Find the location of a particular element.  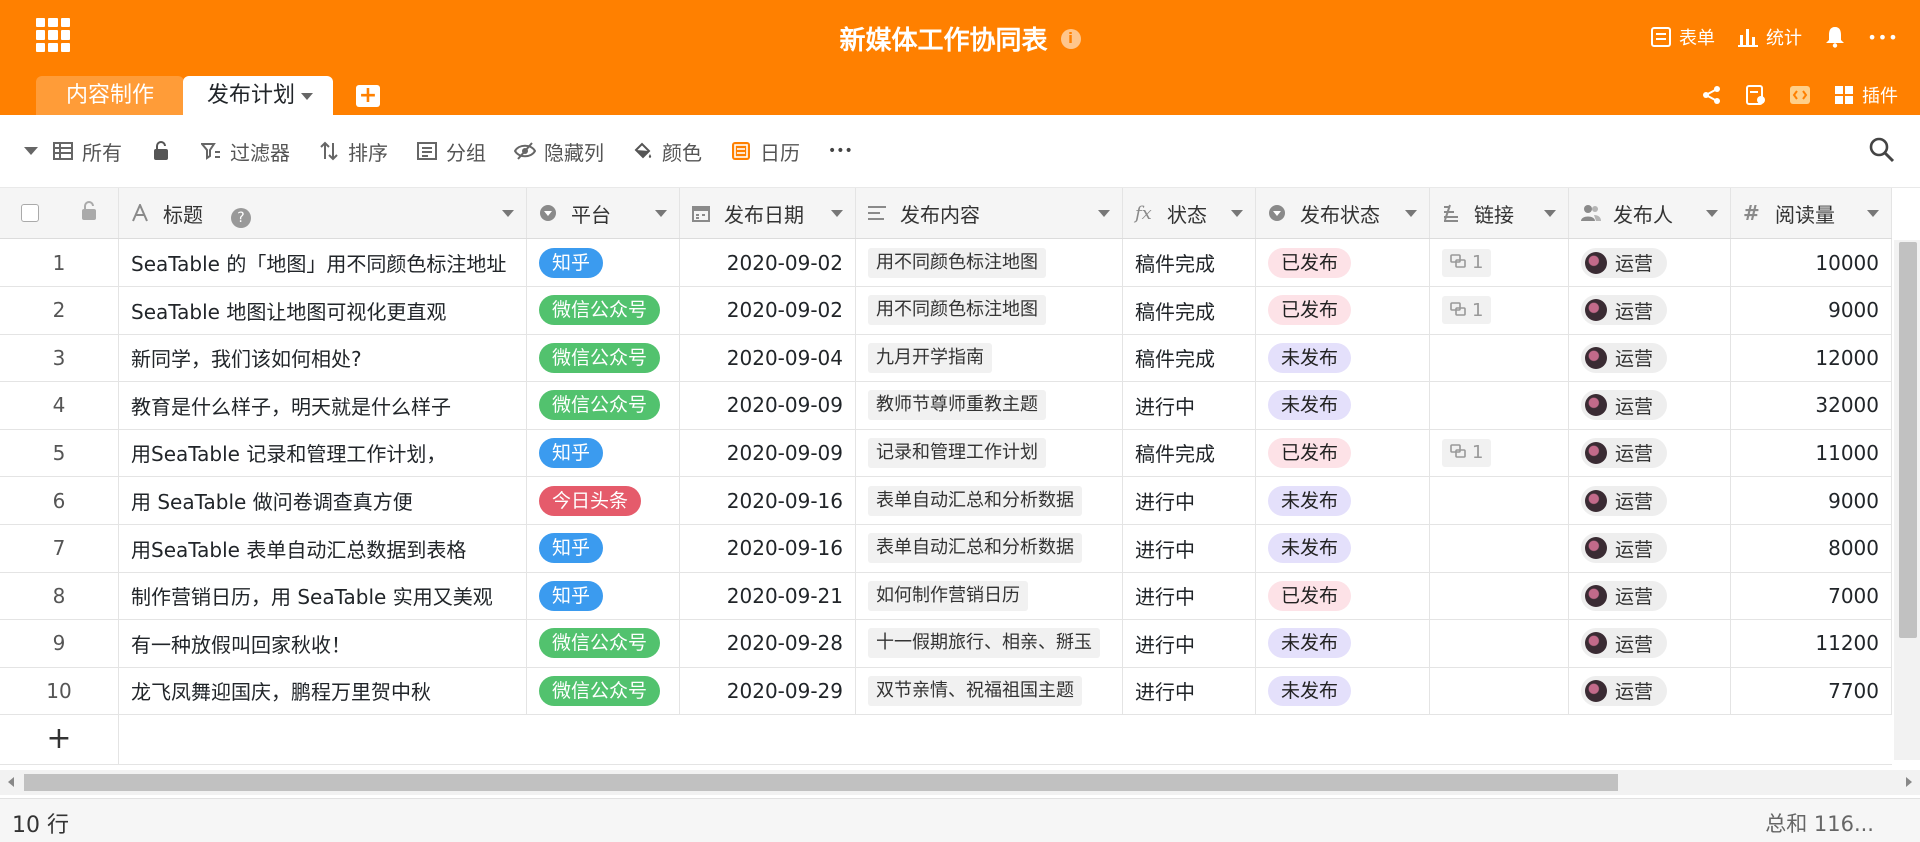

cell-views: 11200 is located at coordinates (1811, 643).